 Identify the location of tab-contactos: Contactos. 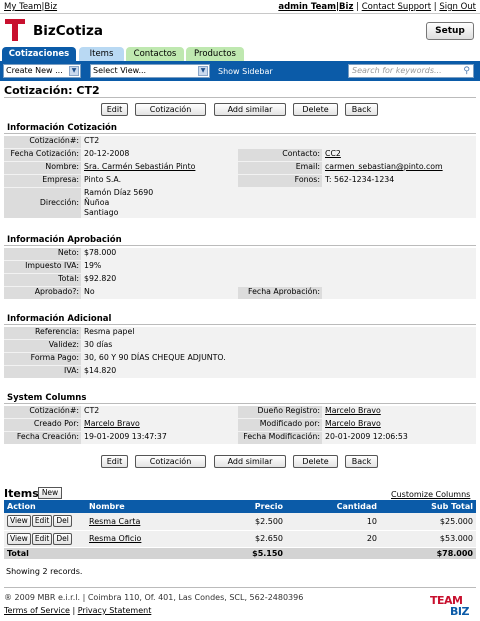
(155, 54).